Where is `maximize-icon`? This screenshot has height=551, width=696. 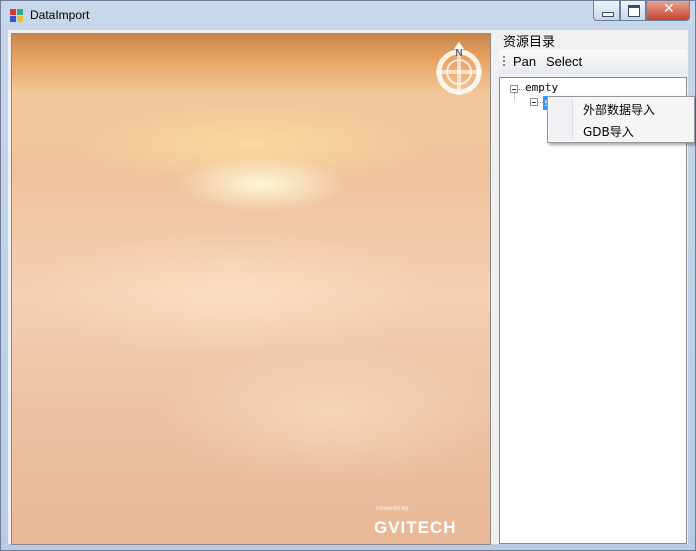 maximize-icon is located at coordinates (634, 11).